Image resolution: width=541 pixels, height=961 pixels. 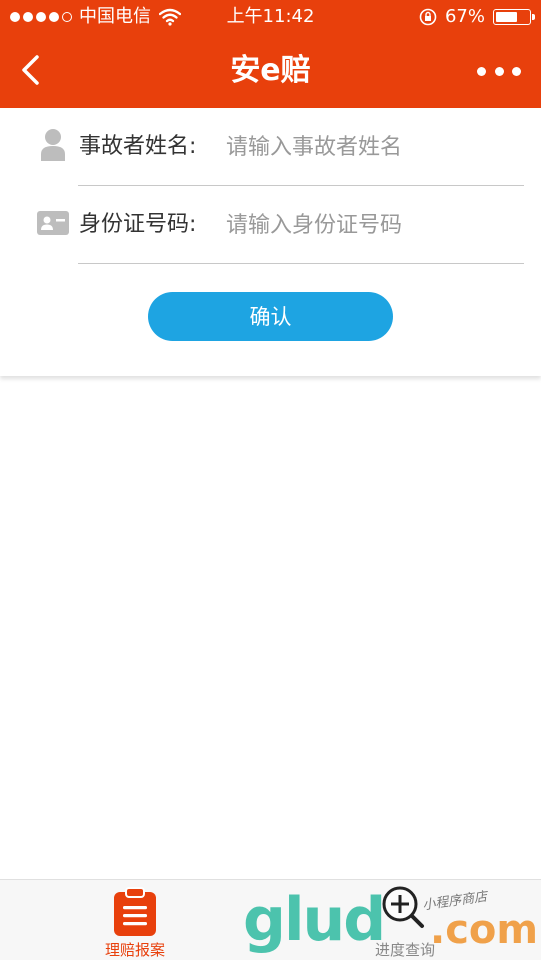 What do you see at coordinates (464, 16) in the screenshot?
I see `battery-percent: 67%` at bounding box center [464, 16].